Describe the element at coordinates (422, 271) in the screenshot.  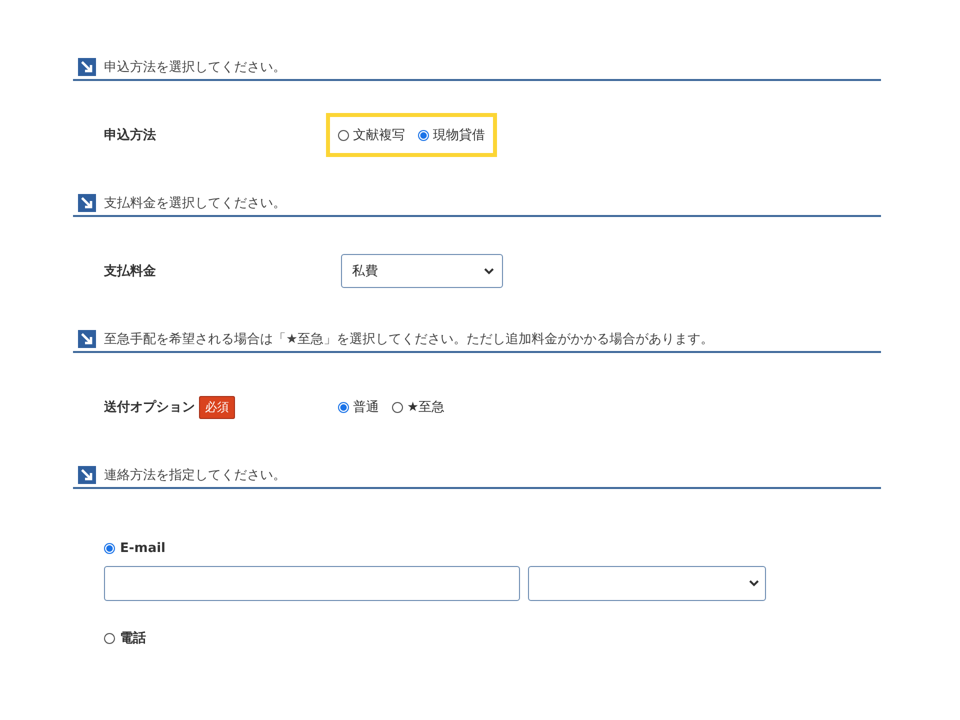
I see `payment-dropdown: 私費` at that location.